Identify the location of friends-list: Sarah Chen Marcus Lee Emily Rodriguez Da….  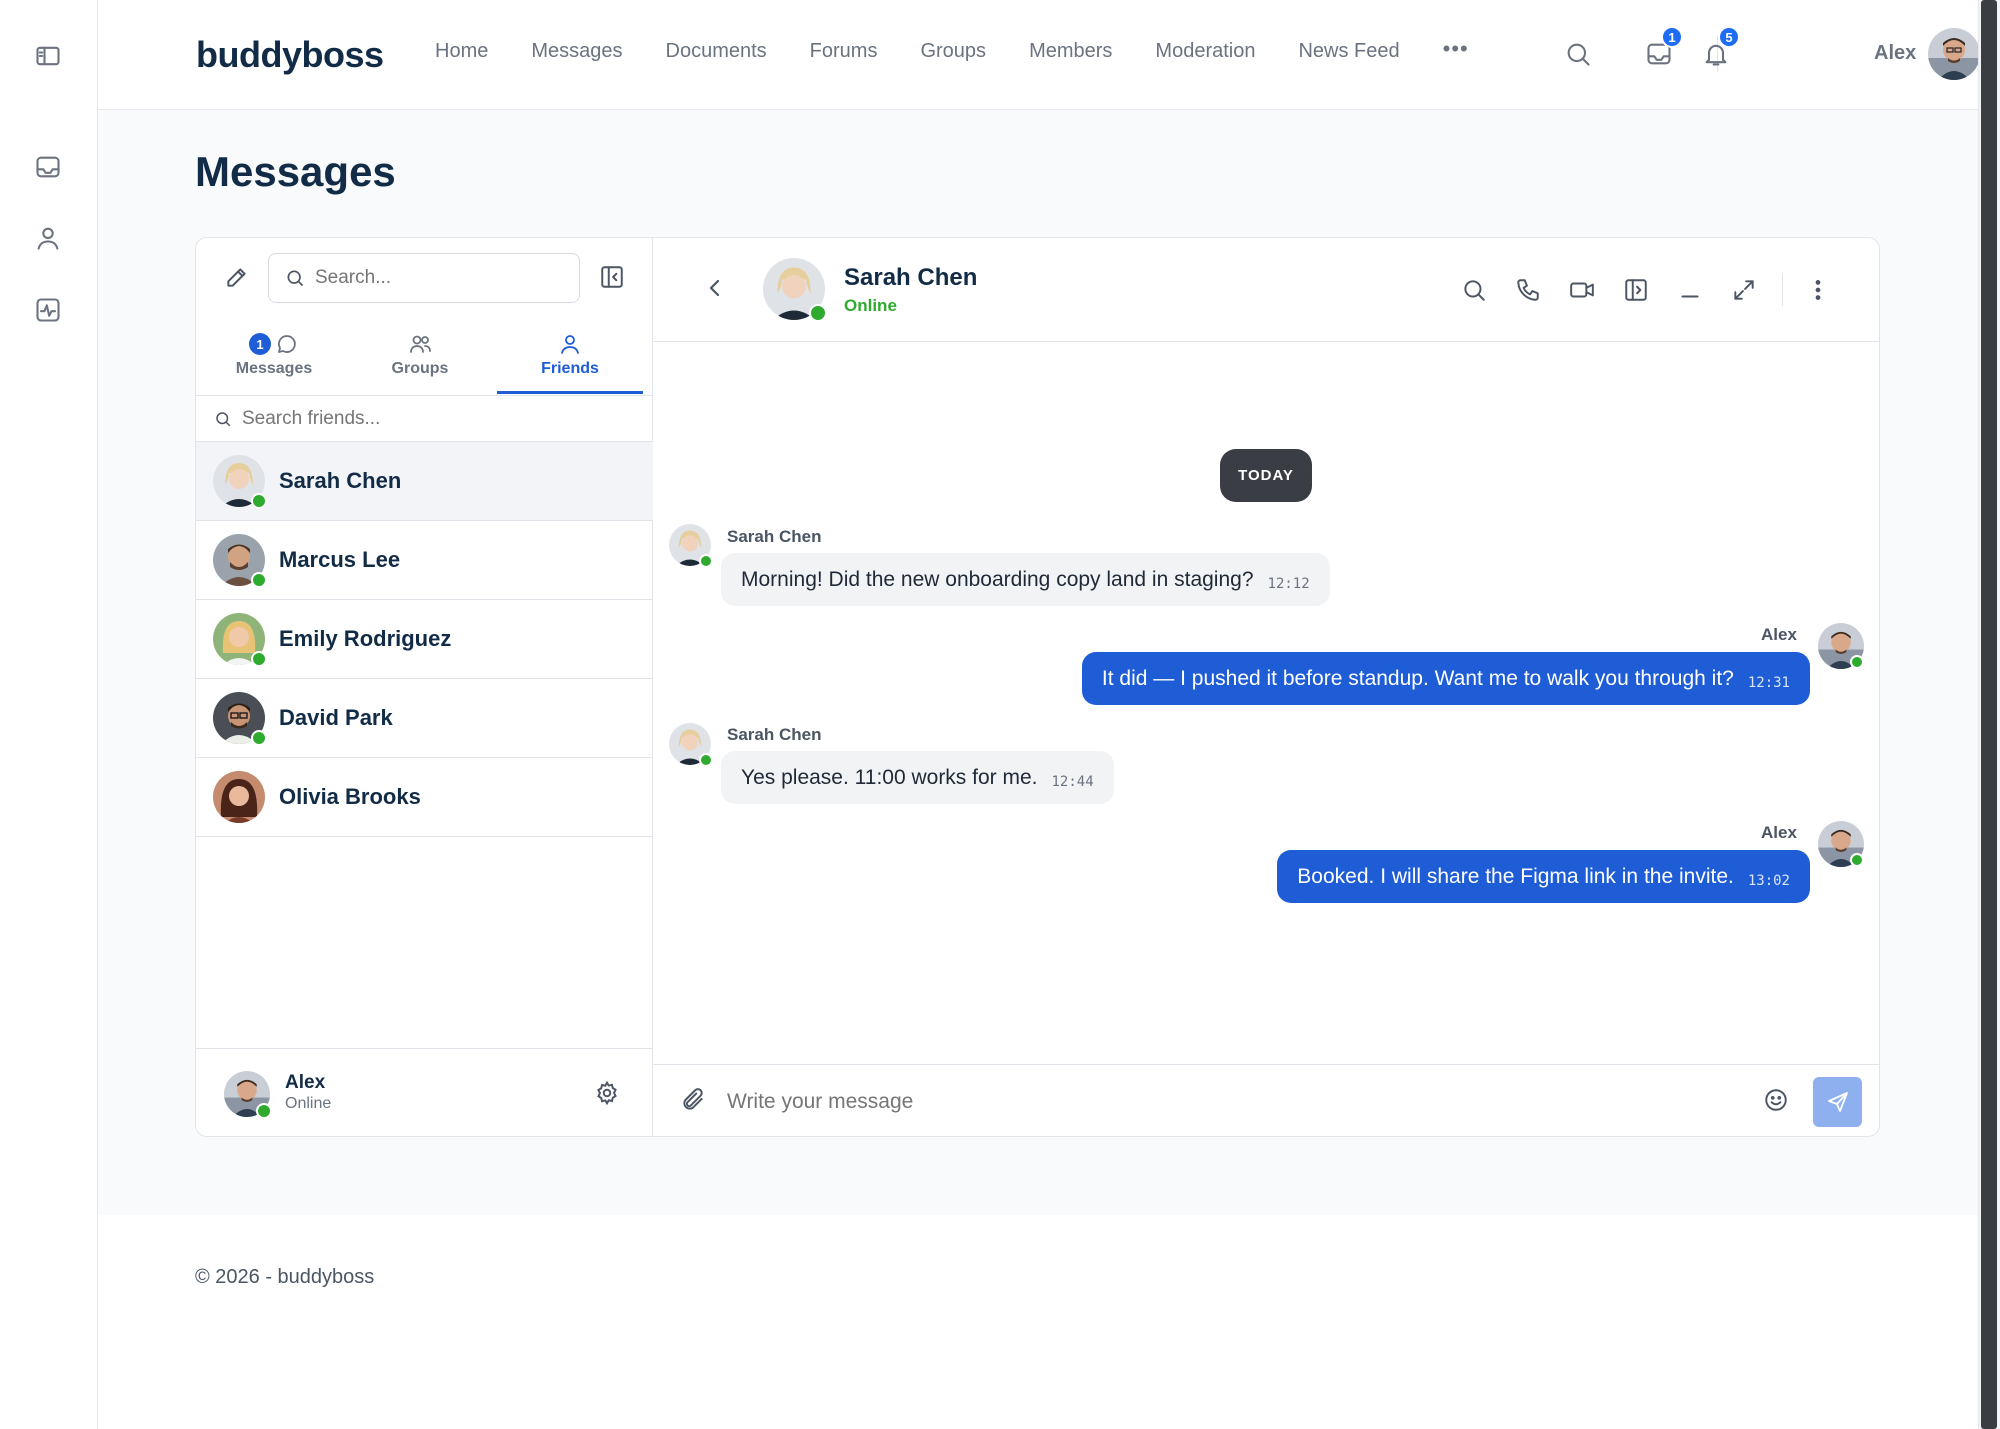
(424, 639).